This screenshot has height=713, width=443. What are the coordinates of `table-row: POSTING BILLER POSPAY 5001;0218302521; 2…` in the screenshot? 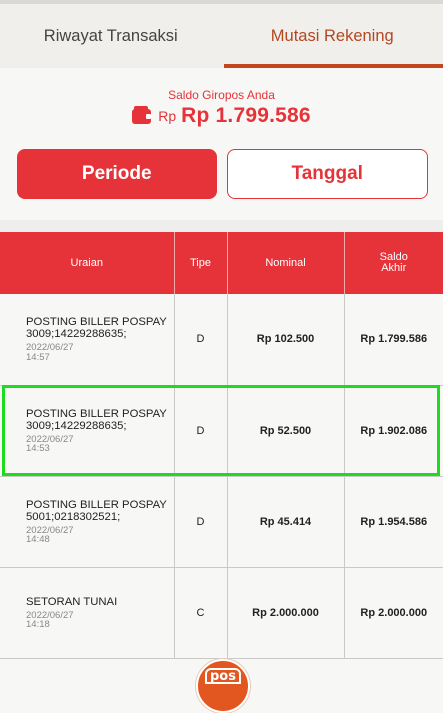 It's located at (221, 521).